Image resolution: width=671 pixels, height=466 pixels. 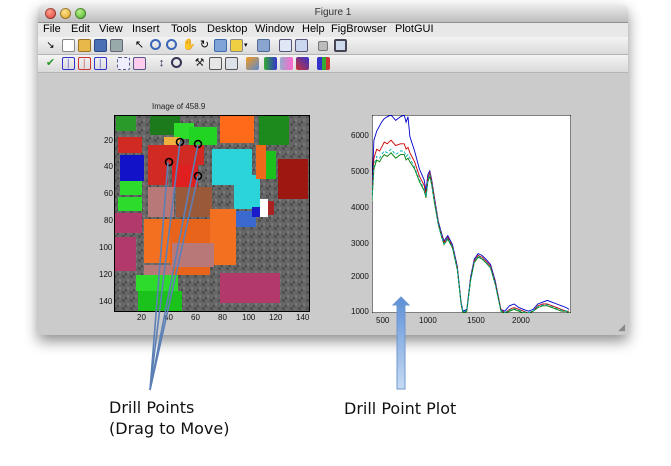 I want to click on drill-point-callout-lines, so click(x=174, y=266).